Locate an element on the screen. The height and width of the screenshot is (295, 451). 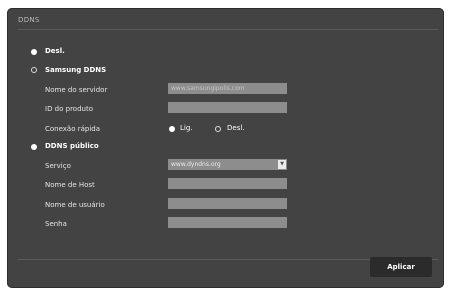
radio-ddns-off is located at coordinates (34, 52).